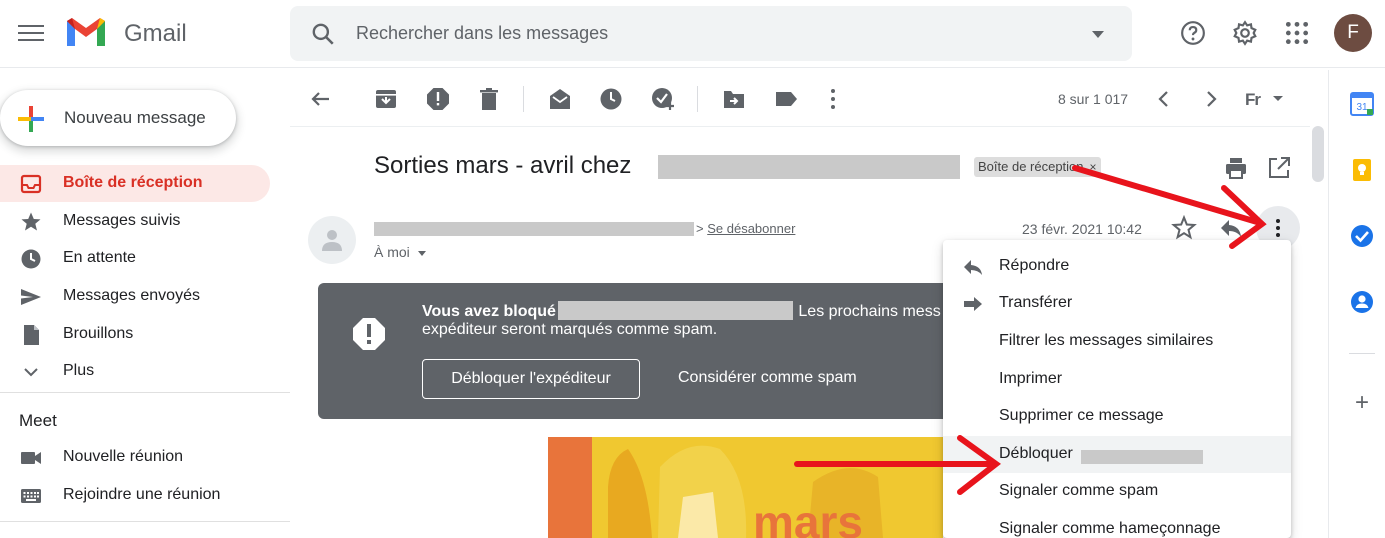  Describe the element at coordinates (1253, 100) in the screenshot. I see `input-language-selector: Fr` at that location.